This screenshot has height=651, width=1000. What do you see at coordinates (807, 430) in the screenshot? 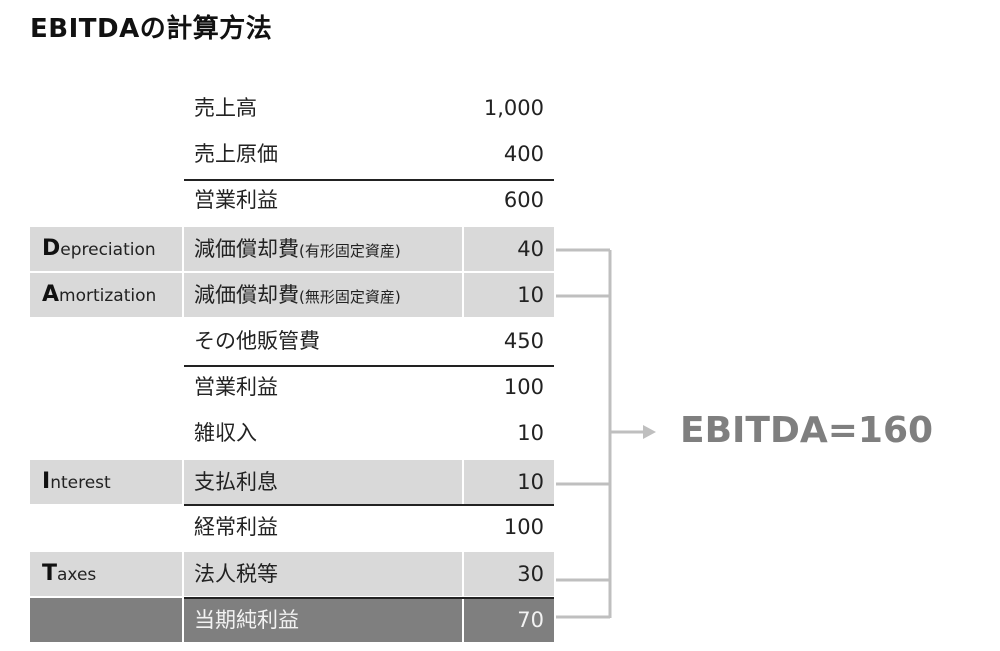
I see `ebitda-result: EBITDA=160` at bounding box center [807, 430].